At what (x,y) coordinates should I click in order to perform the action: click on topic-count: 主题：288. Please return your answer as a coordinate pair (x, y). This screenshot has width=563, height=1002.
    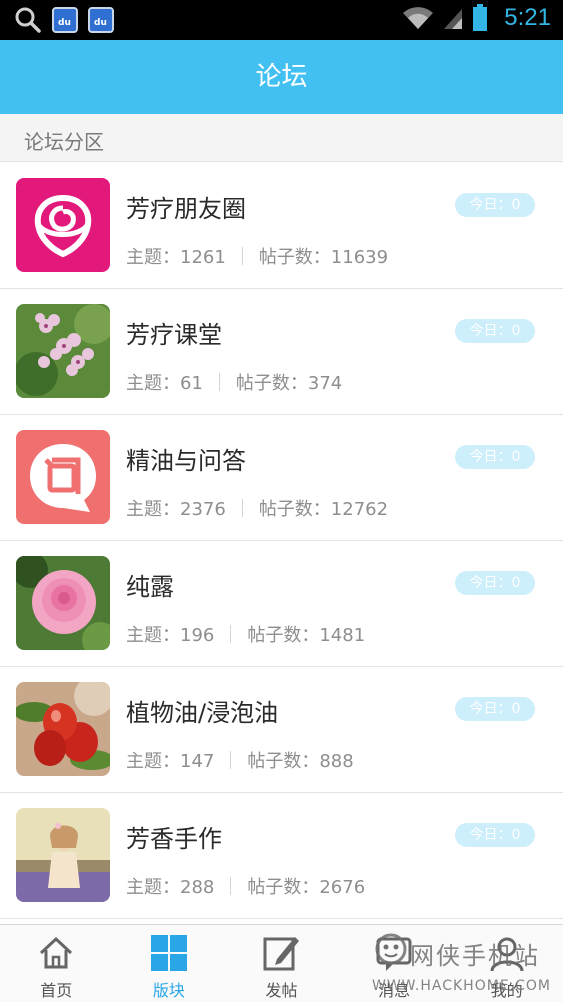
    Looking at the image, I should click on (170, 887).